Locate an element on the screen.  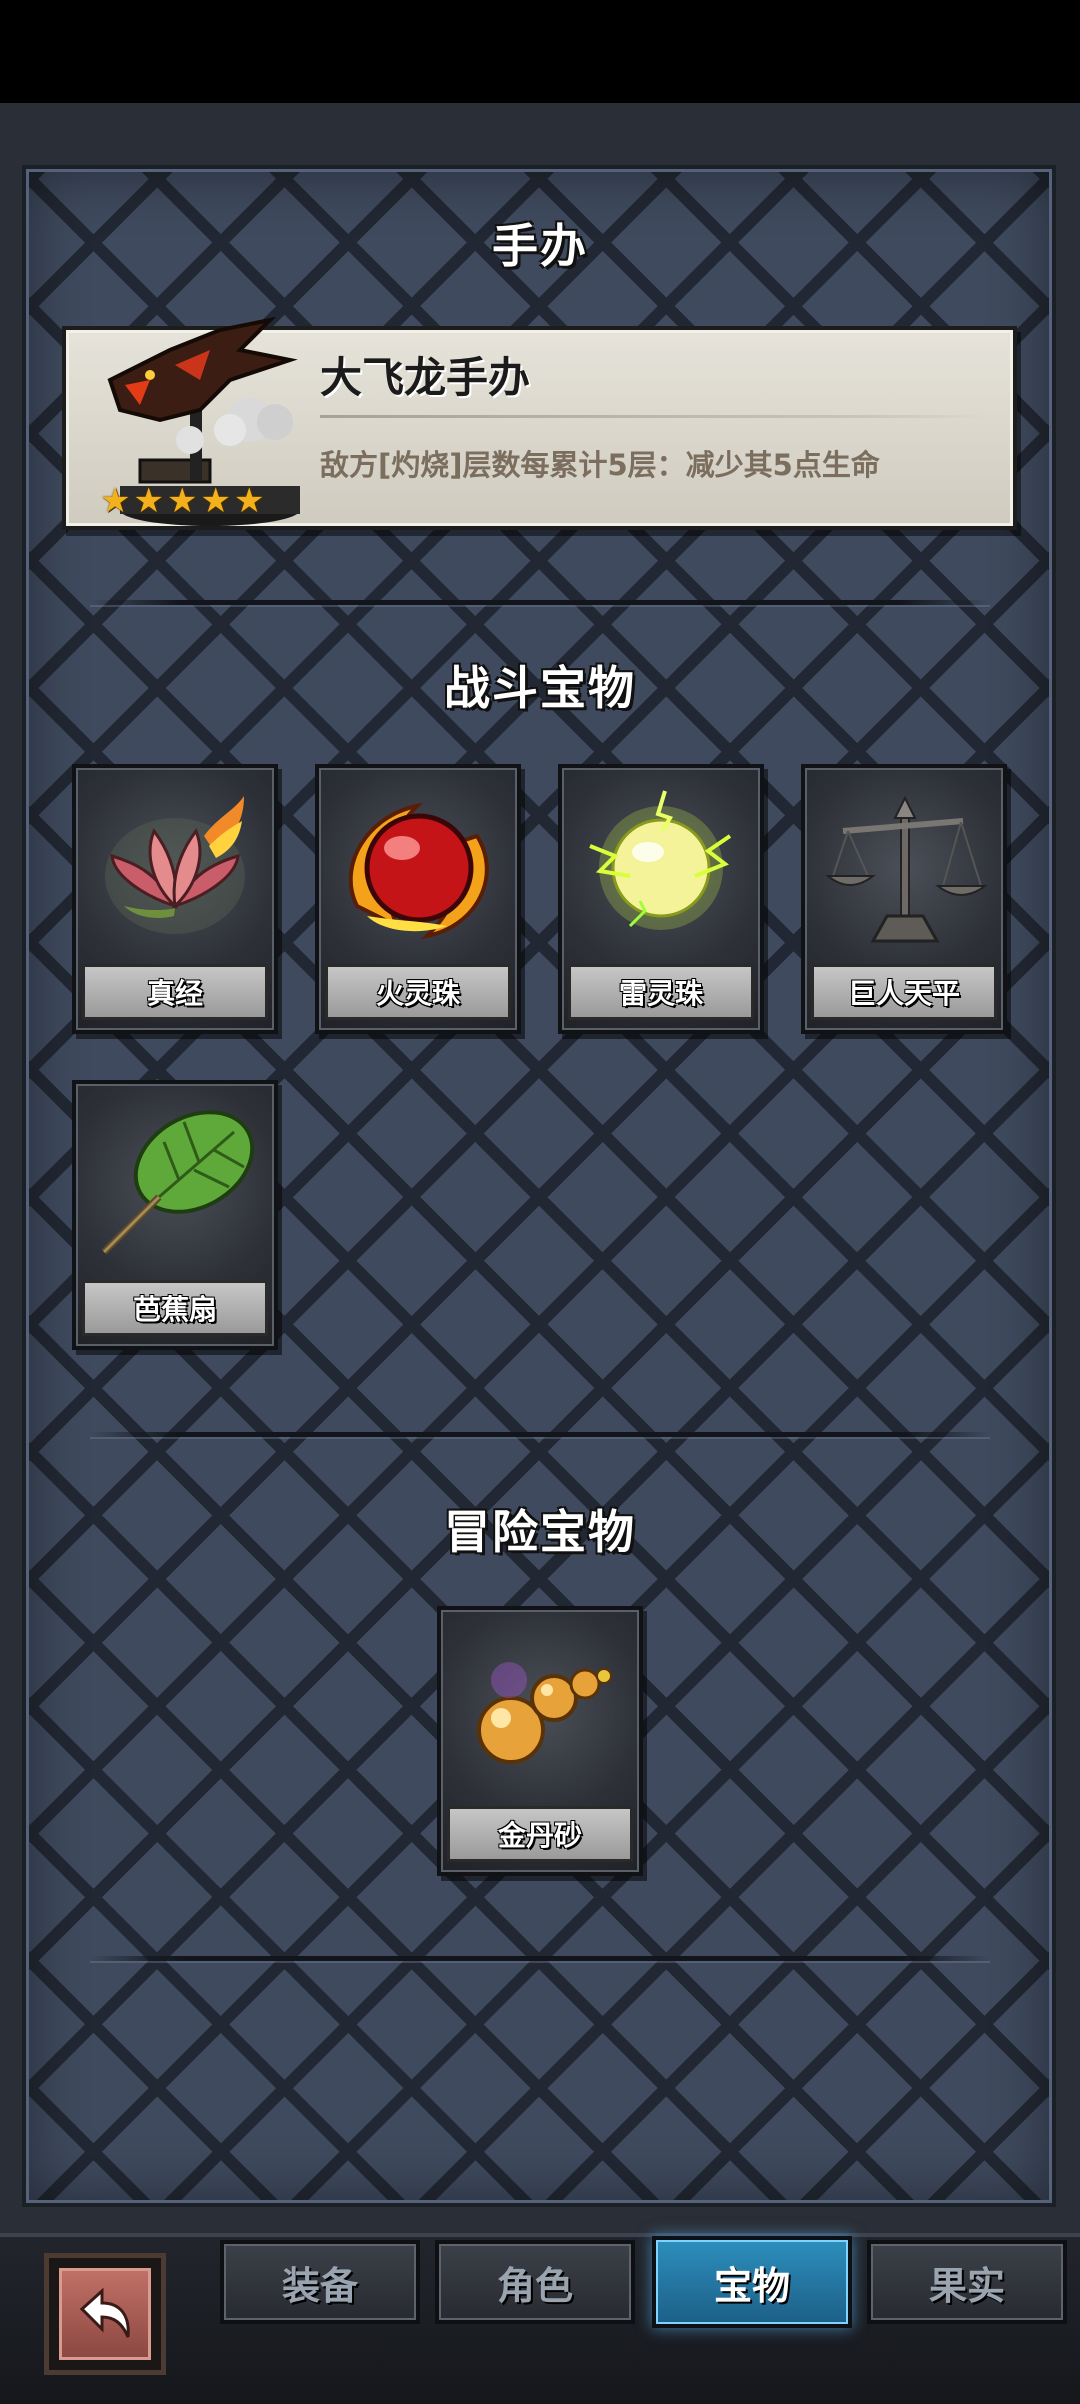
figure-card: ★ ★ ★ ★ ★ 大飞龙手办 敌方[灼烧]层数每累计5层：减少其5点生命 is located at coordinates (539, 423).